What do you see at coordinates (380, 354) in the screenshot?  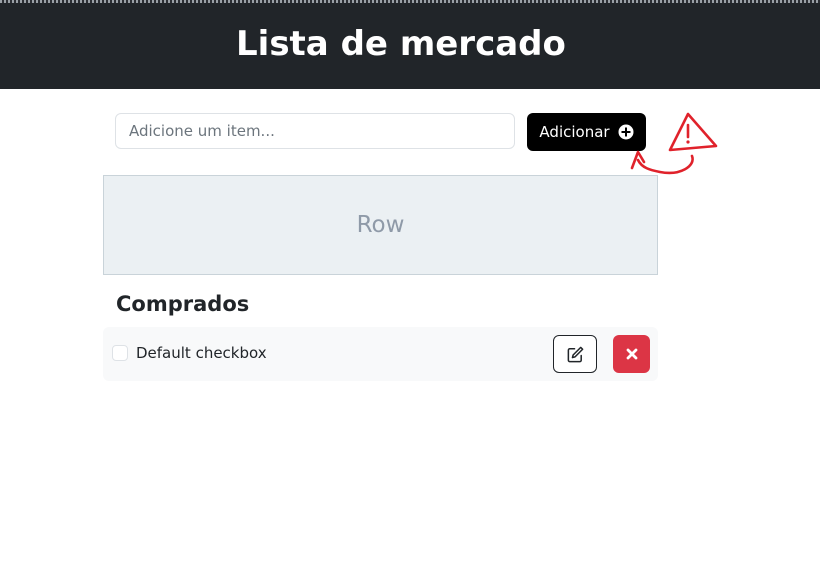 I see `list-item: Default checkbox` at bounding box center [380, 354].